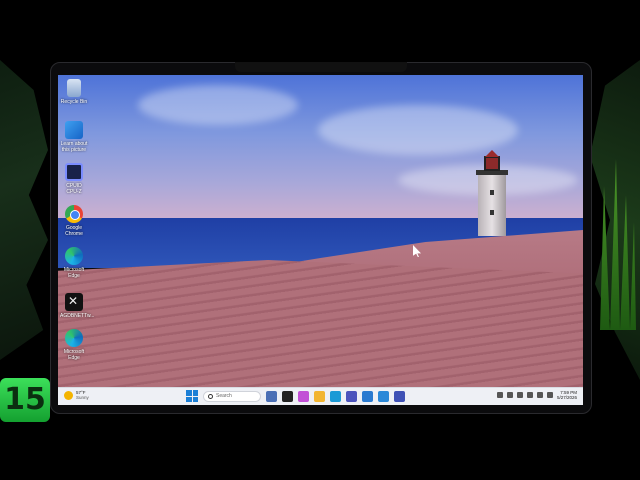 The width and height of the screenshot is (640, 480). What do you see at coordinates (321, 67) in the screenshot?
I see `camera-notch` at bounding box center [321, 67].